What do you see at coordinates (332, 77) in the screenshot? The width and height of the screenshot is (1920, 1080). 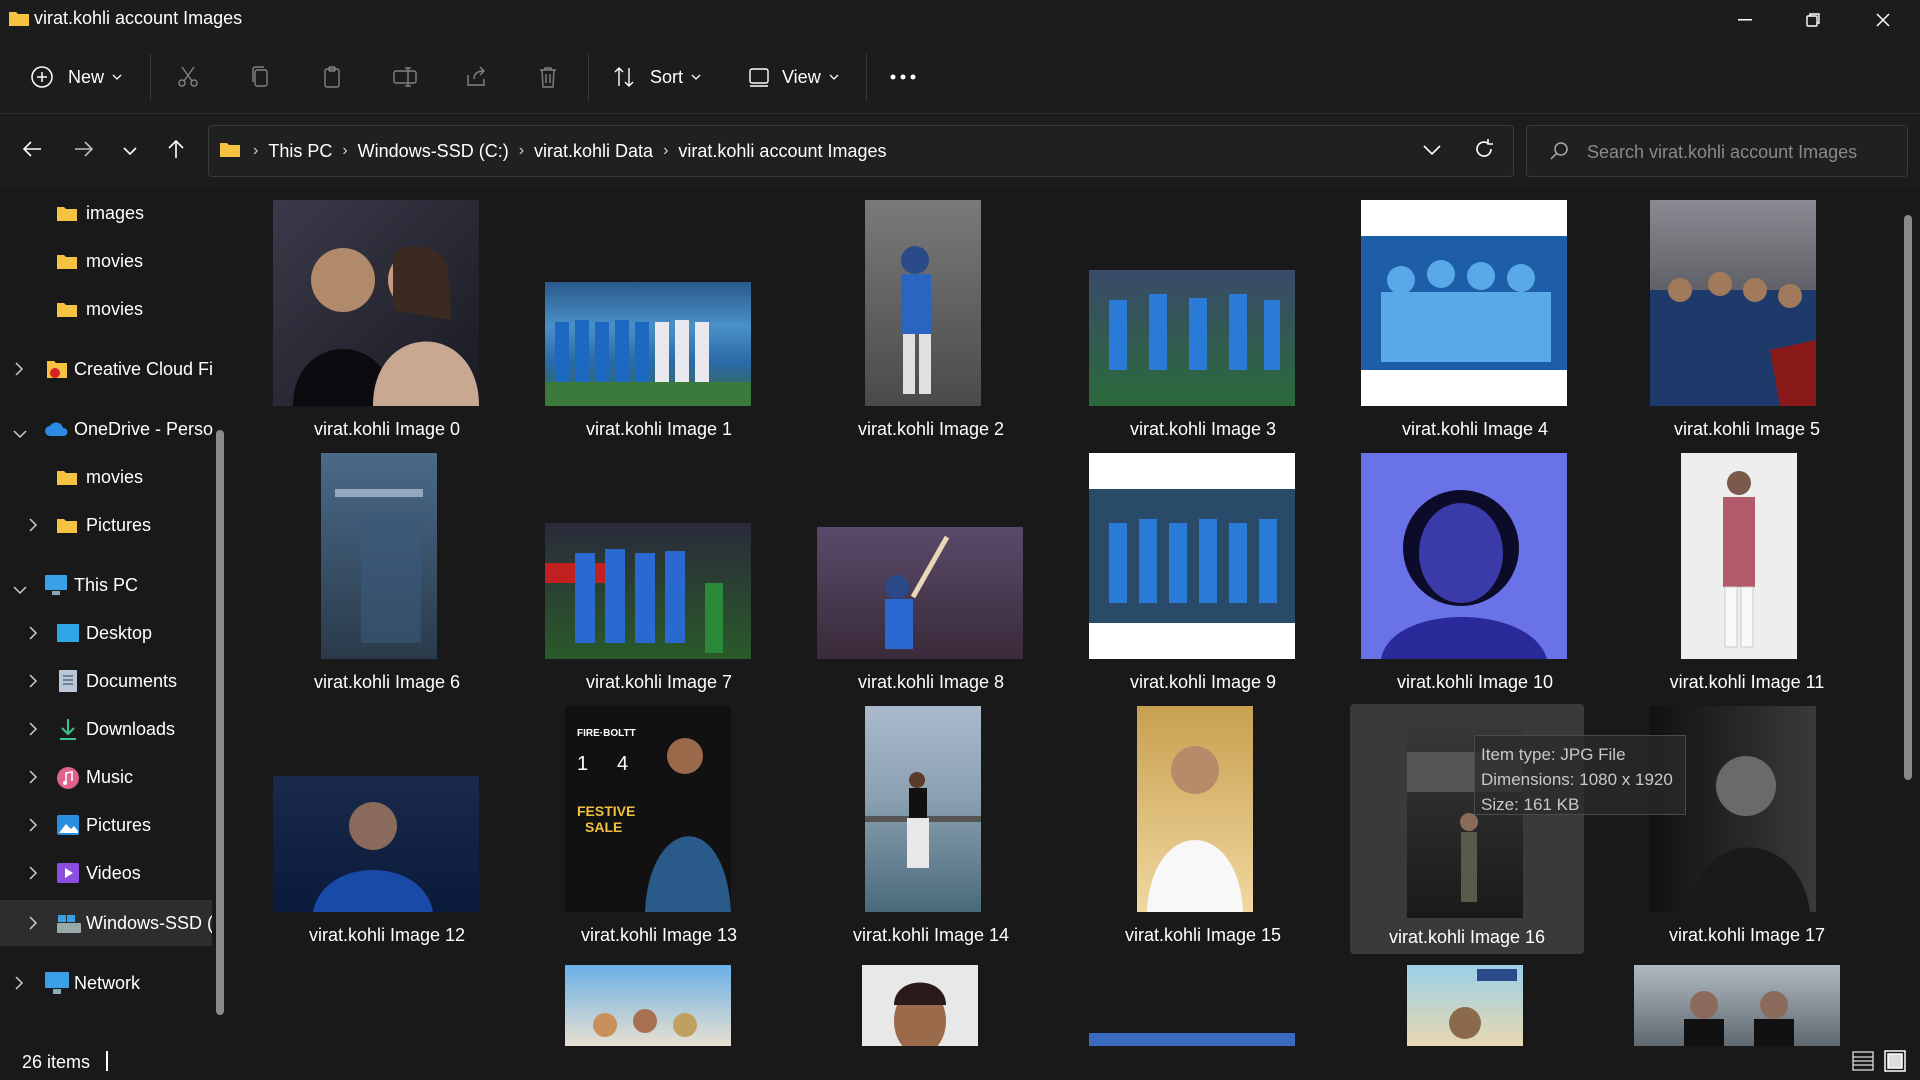 I see `paste-button` at bounding box center [332, 77].